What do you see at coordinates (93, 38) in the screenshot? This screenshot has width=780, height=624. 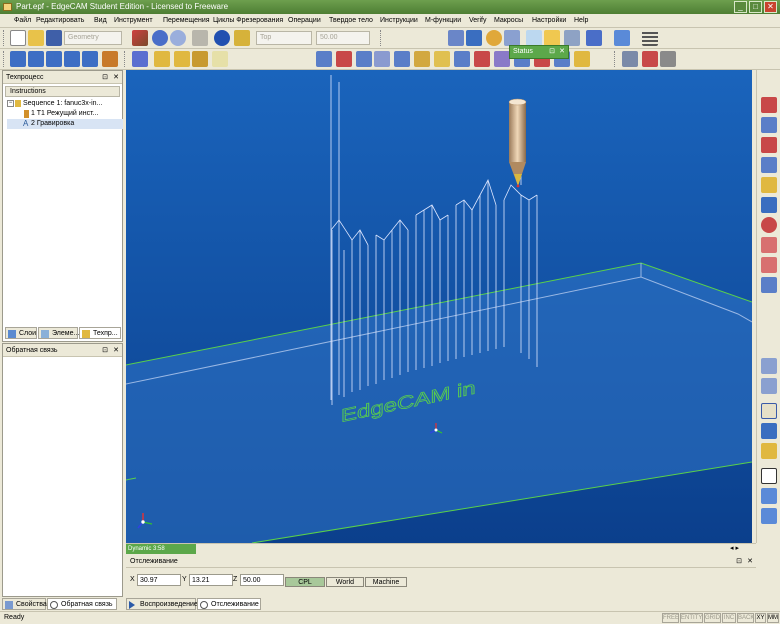 I see `geometry-field: Geometry` at bounding box center [93, 38].